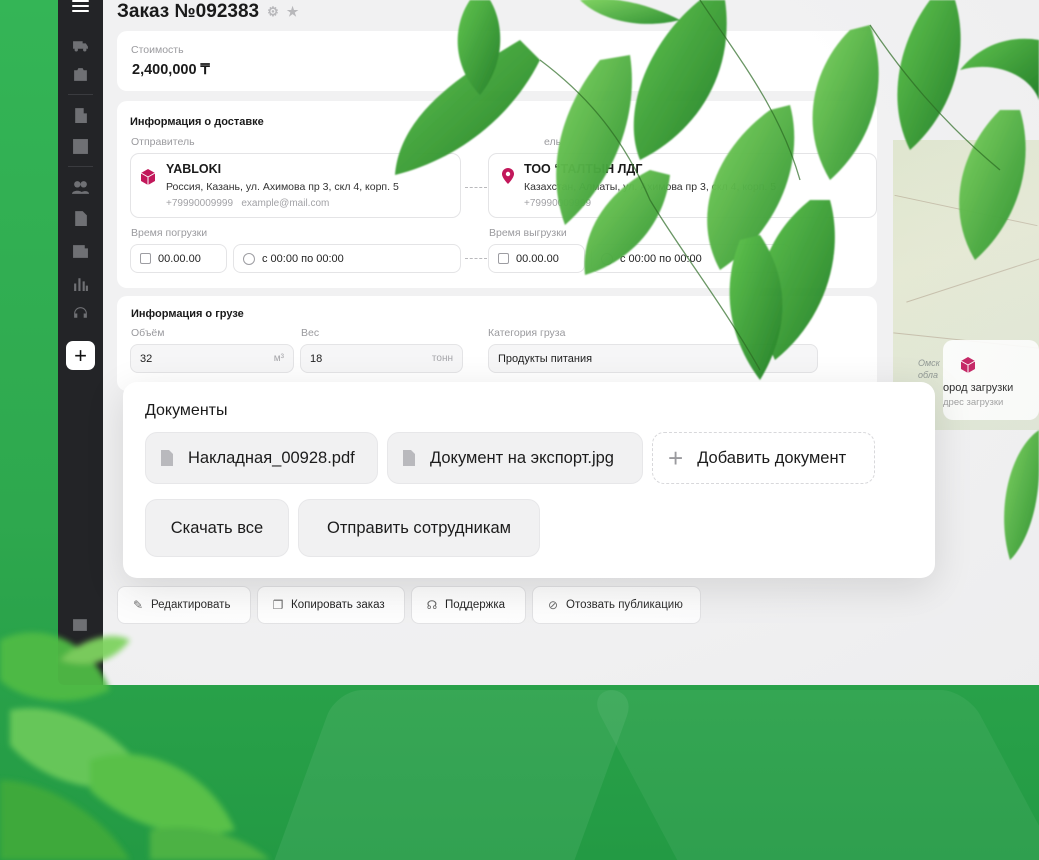 The image size is (1039, 860). What do you see at coordinates (278, 605) in the screenshot?
I see `copy-icon: ❐` at bounding box center [278, 605].